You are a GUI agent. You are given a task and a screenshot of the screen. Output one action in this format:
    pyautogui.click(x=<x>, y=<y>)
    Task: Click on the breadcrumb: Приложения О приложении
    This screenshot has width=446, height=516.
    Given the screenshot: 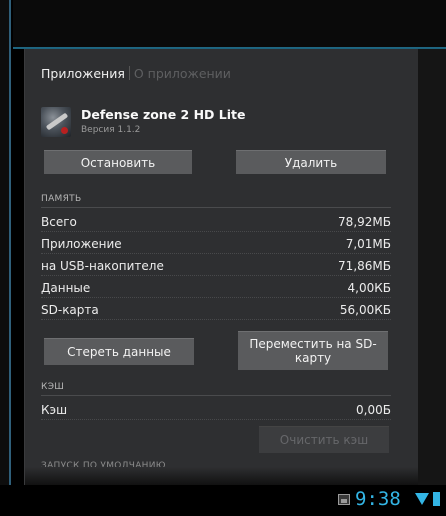 What is the action you would take?
    pyautogui.click(x=136, y=73)
    